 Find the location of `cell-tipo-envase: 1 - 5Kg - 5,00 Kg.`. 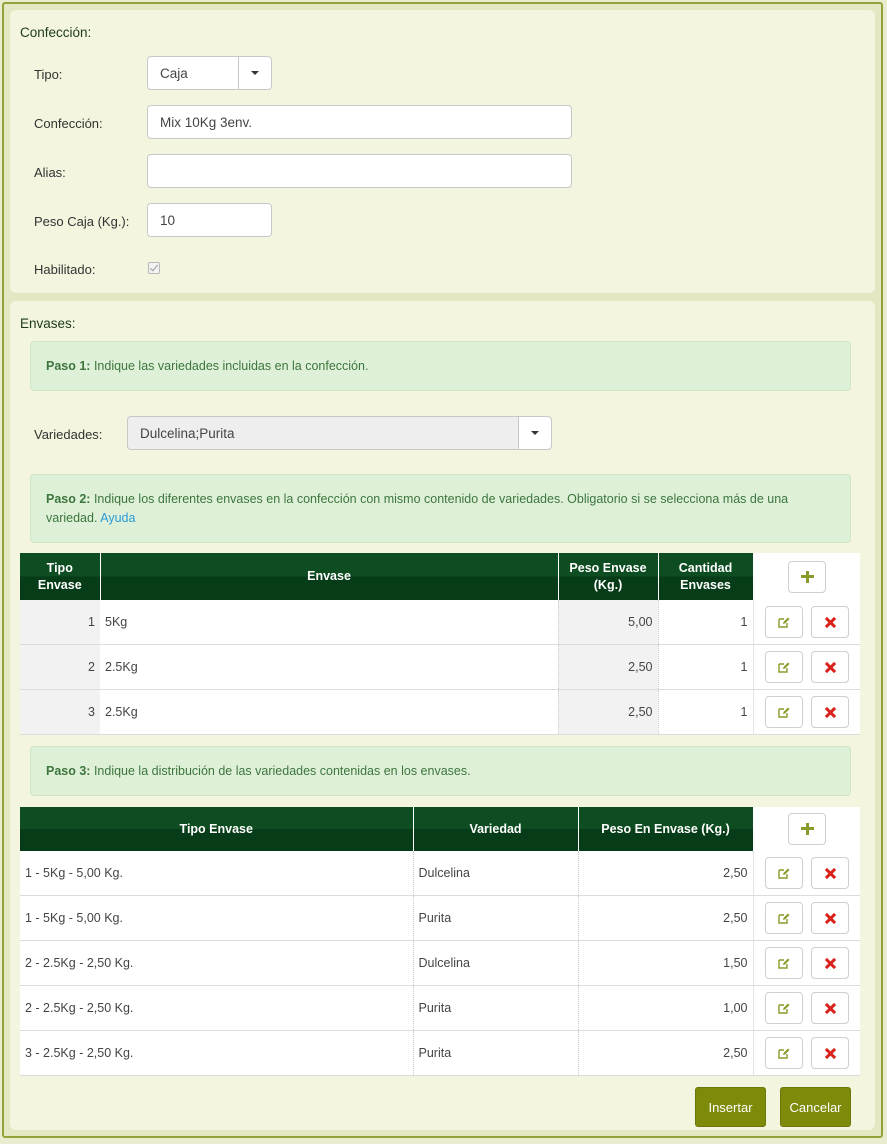

cell-tipo-envase: 1 - 5Kg - 5,00 Kg. is located at coordinates (217, 873).